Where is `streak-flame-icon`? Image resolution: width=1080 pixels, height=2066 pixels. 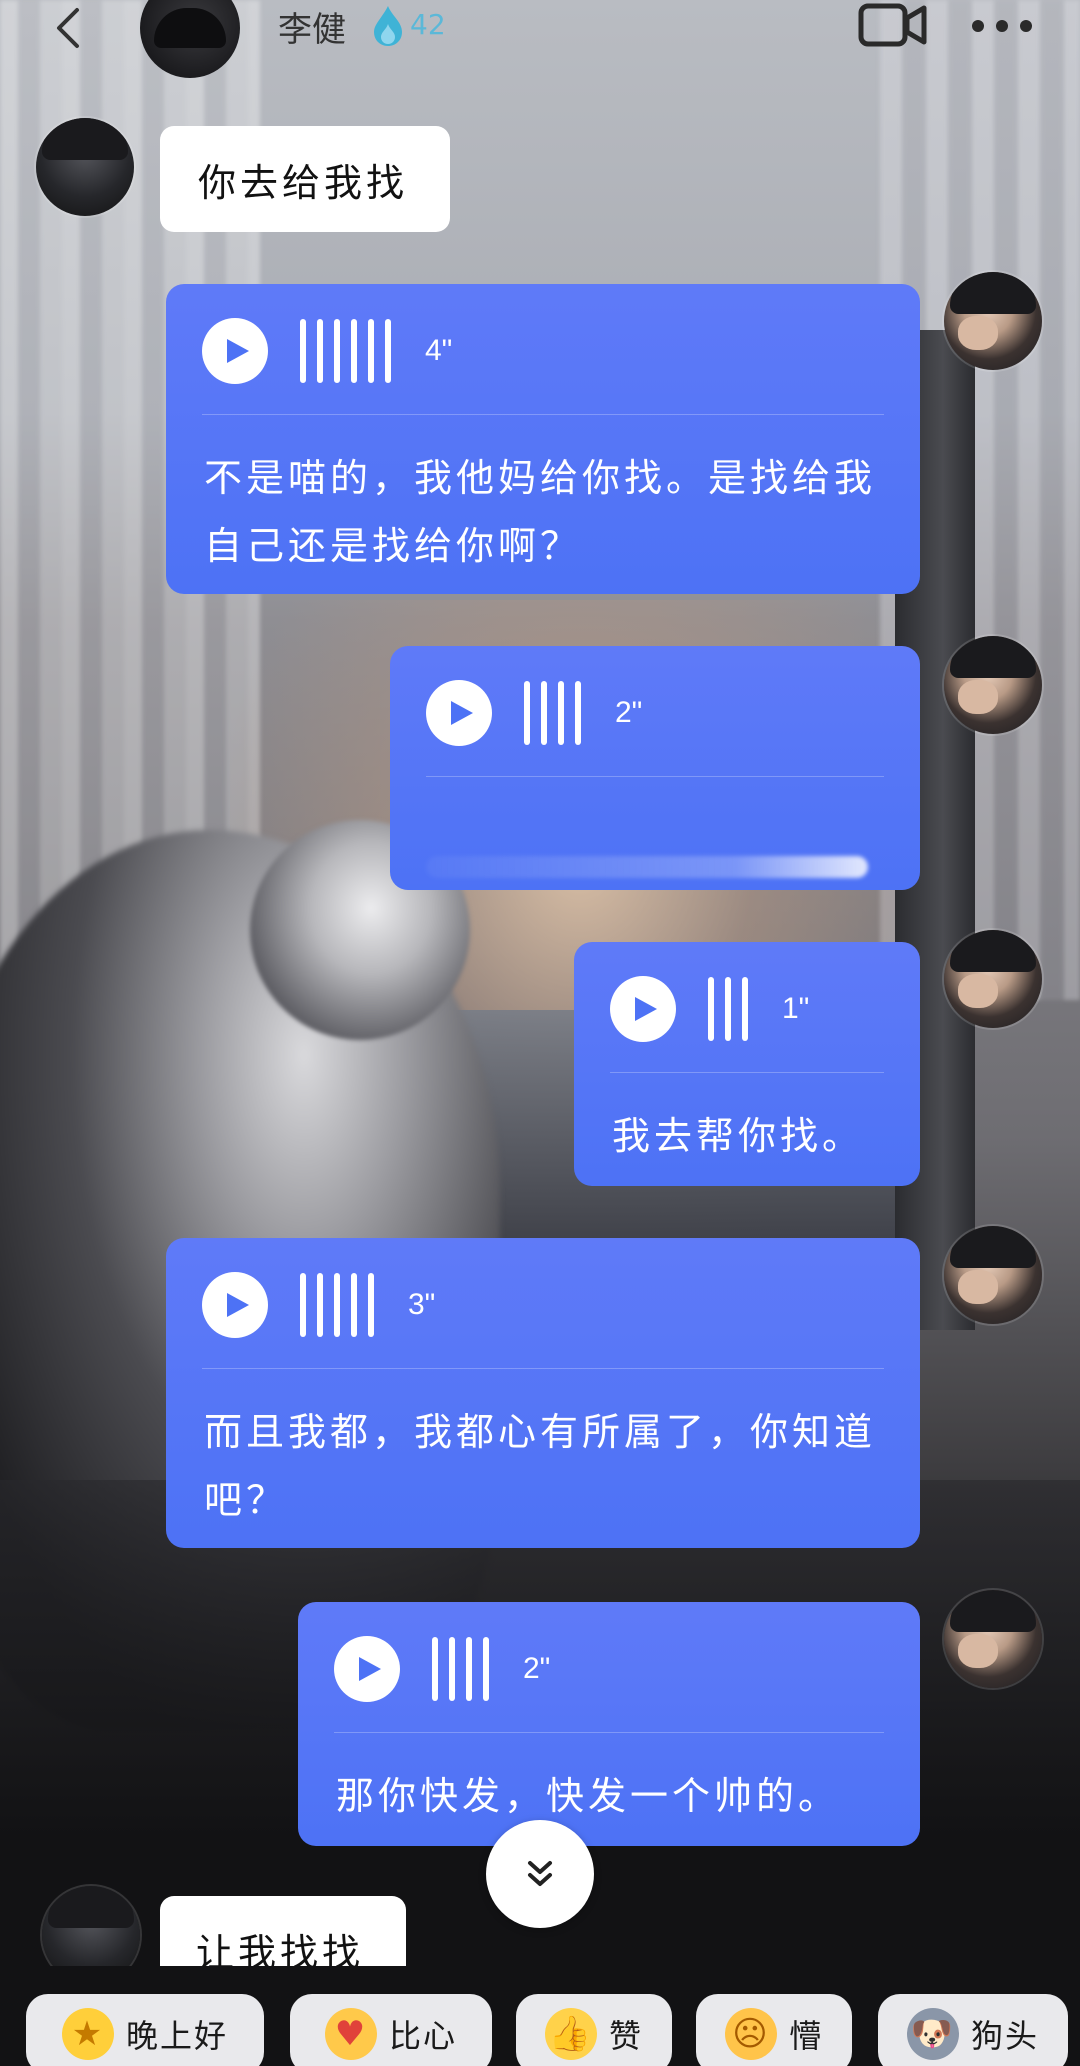 streak-flame-icon is located at coordinates (388, 26).